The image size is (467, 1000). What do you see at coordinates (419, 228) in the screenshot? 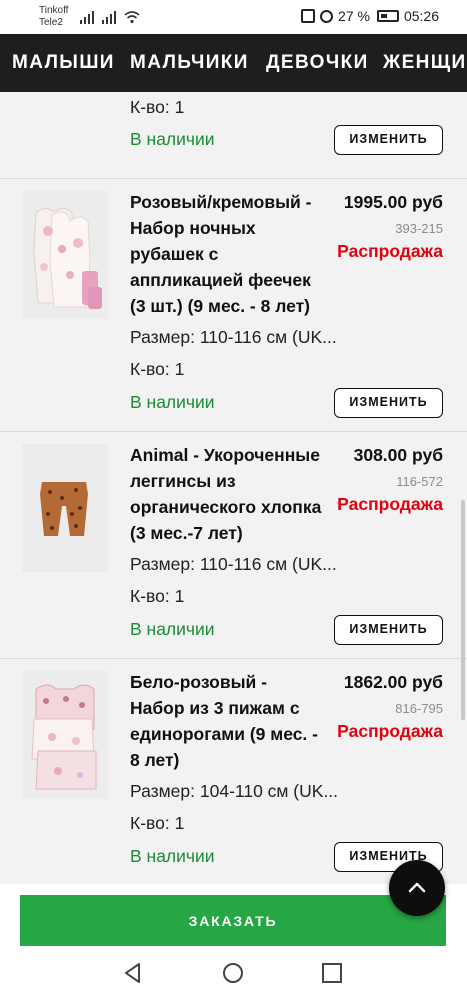
I see `item-code: 393-215` at bounding box center [419, 228].